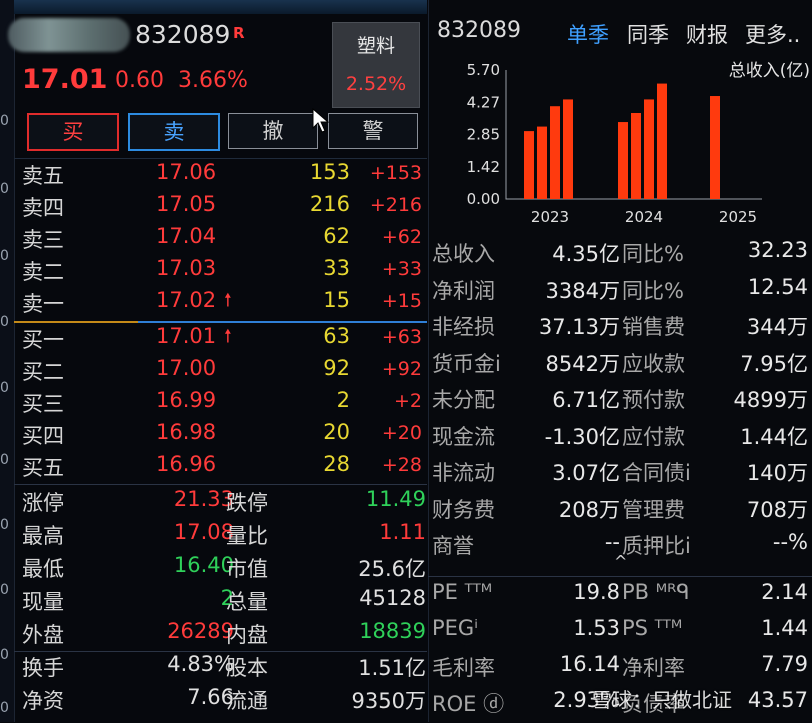 The image size is (812, 723). Describe the element at coordinates (596, 592) in the screenshot. I see `val-value: 19.8` at that location.